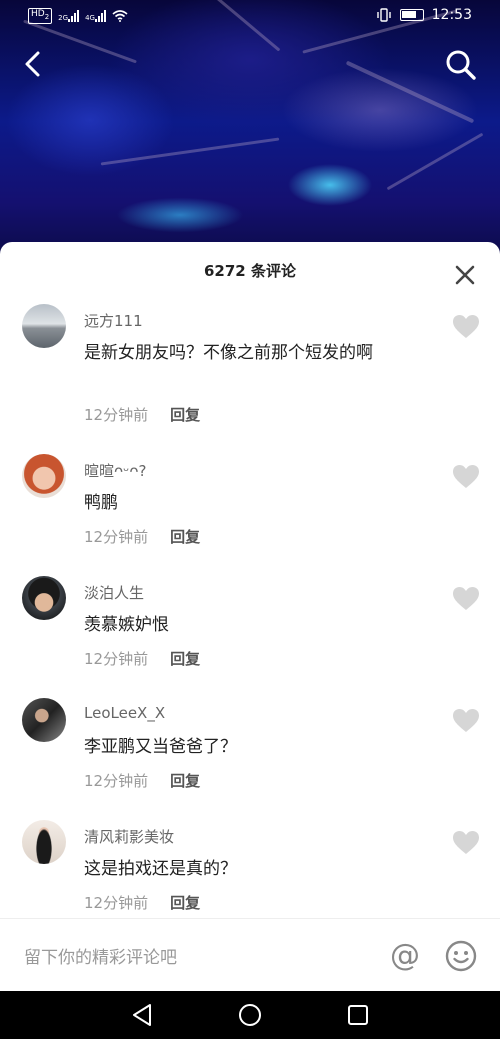 Image resolution: width=500 pixels, height=1039 pixels. Describe the element at coordinates (250, 365) in the screenshot. I see `comment-item: 远方111 是新女朋友吗？不像之前那个短发的啊 12分钟前 回复` at that location.